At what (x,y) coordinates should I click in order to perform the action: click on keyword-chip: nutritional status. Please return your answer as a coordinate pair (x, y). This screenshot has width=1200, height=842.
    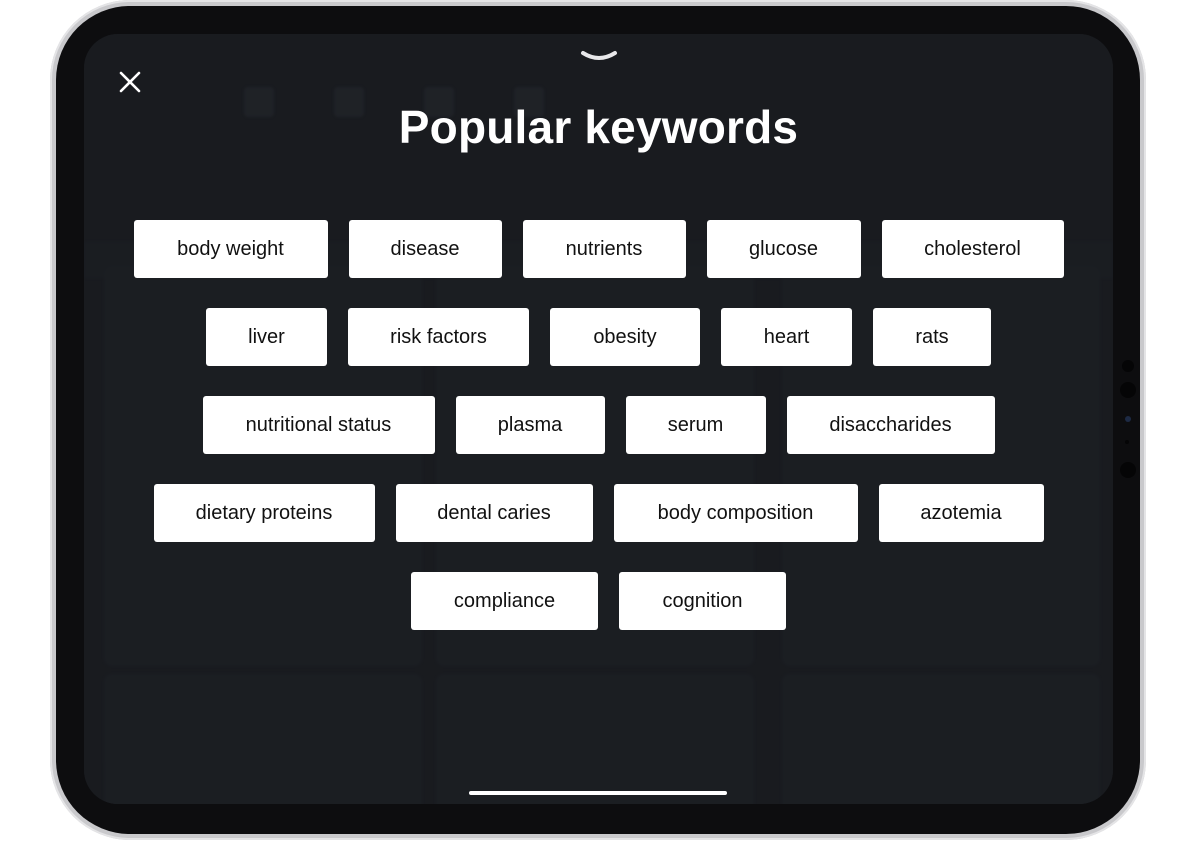
    Looking at the image, I should click on (318, 425).